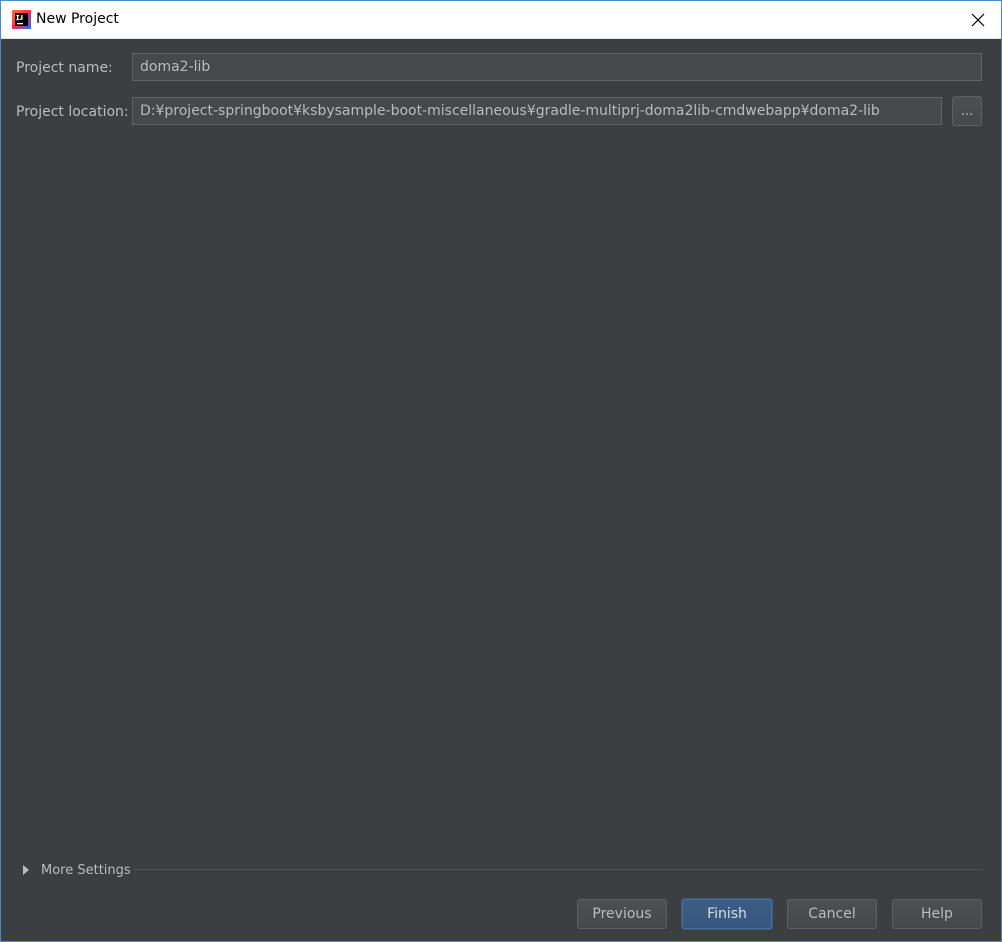 Image resolution: width=1002 pixels, height=942 pixels. I want to click on project-name-field: doma2-lib, so click(557, 67).